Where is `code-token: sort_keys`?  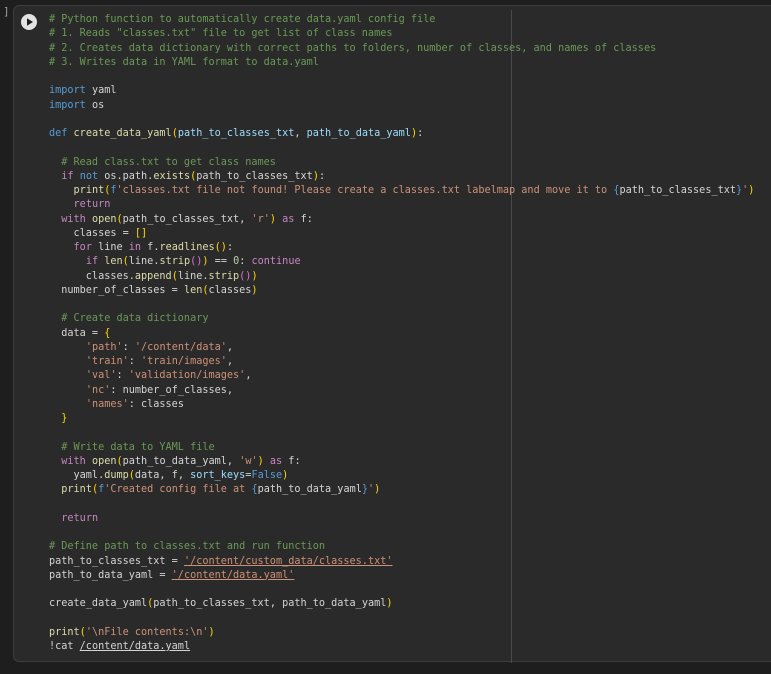 code-token: sort_keys is located at coordinates (218, 475).